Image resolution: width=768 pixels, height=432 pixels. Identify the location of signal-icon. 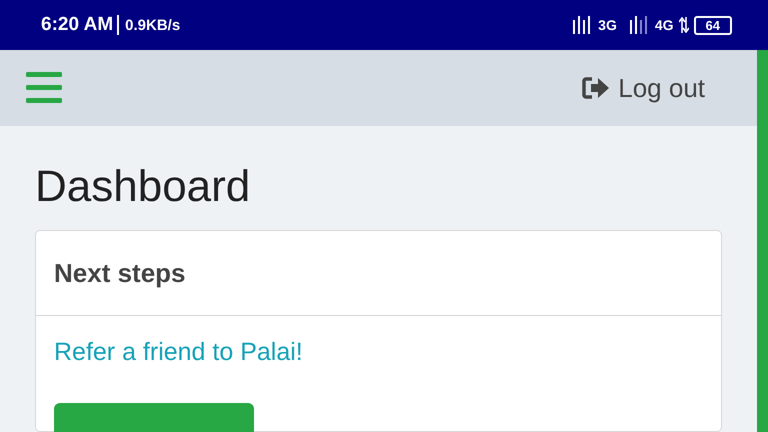
(640, 25).